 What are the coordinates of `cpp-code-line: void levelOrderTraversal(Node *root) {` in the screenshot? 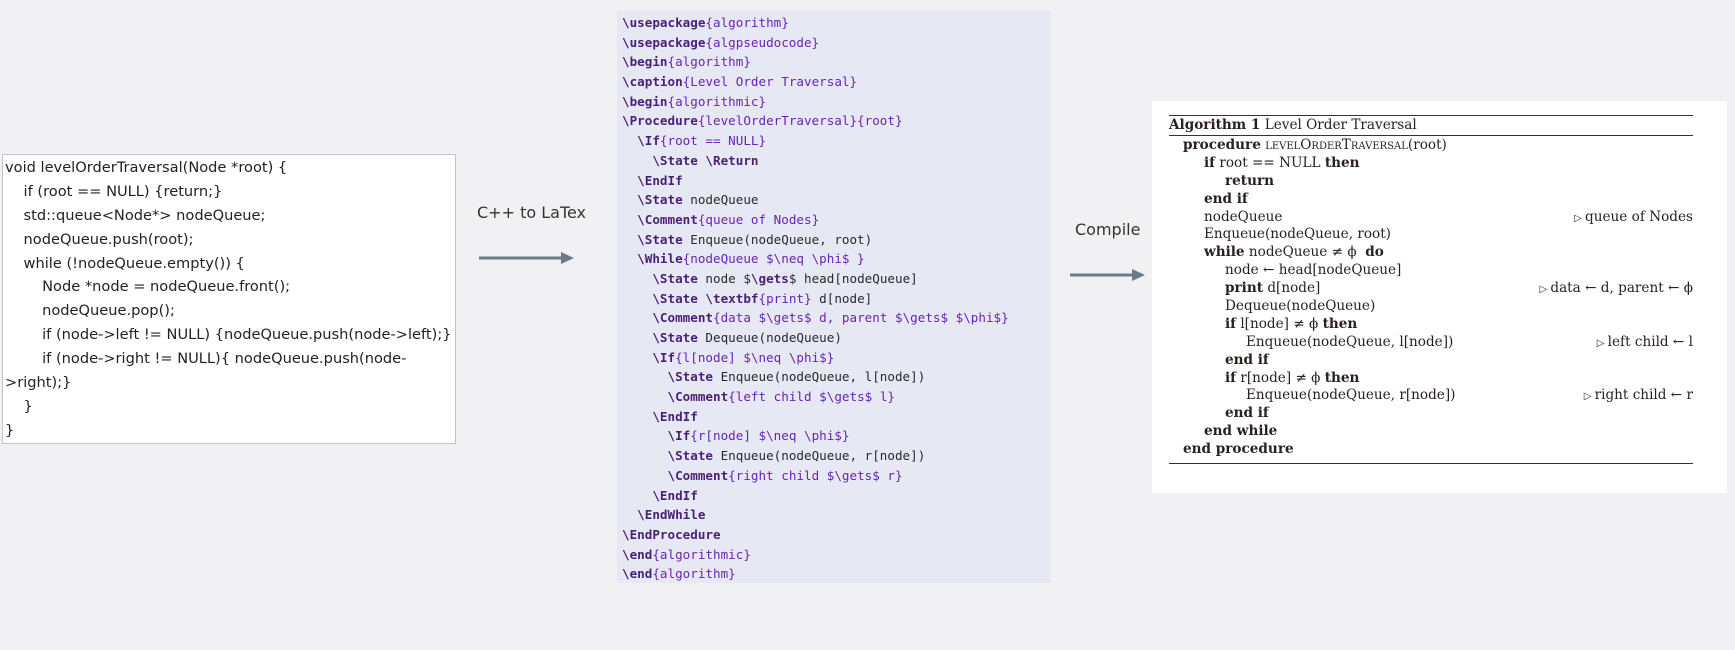 It's located at (146, 167).